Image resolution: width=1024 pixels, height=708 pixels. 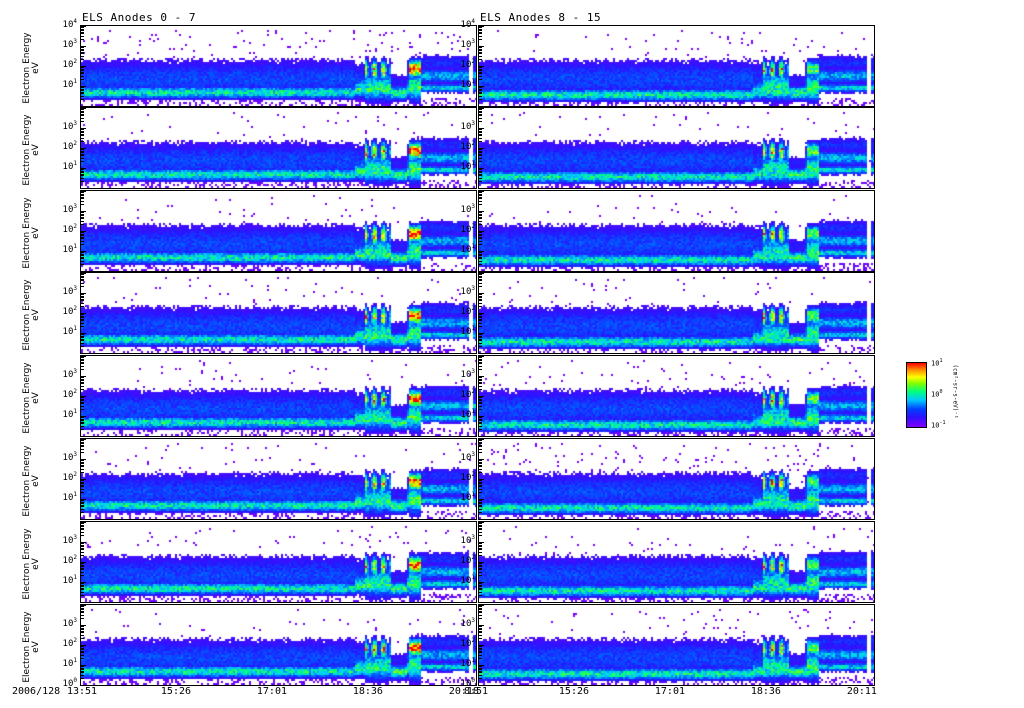 I want to click on y-axis-label: Electron Energy eV, so click(x=31, y=398).